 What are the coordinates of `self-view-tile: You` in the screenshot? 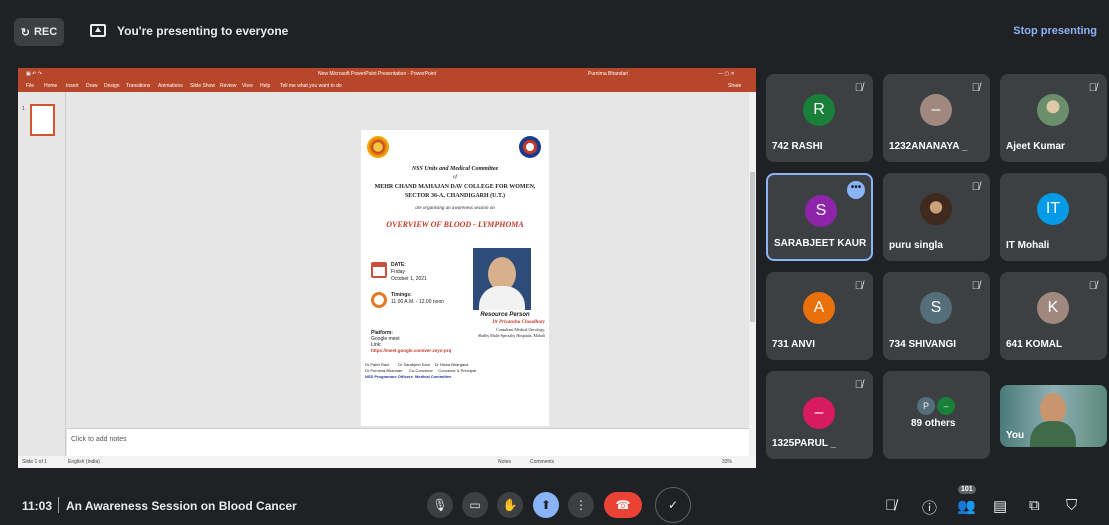 It's located at (1053, 416).